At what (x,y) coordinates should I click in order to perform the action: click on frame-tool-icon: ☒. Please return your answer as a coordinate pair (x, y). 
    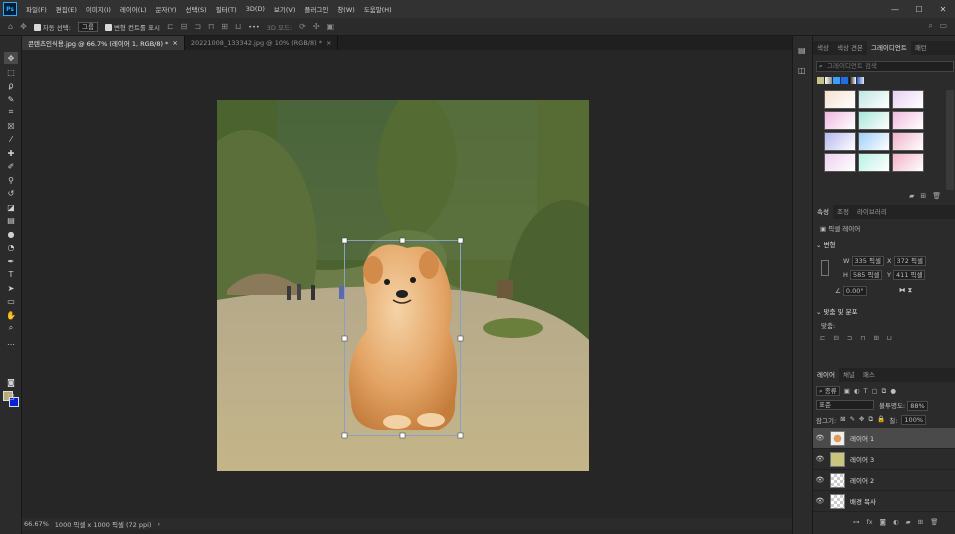
    Looking at the image, I should click on (11, 126).